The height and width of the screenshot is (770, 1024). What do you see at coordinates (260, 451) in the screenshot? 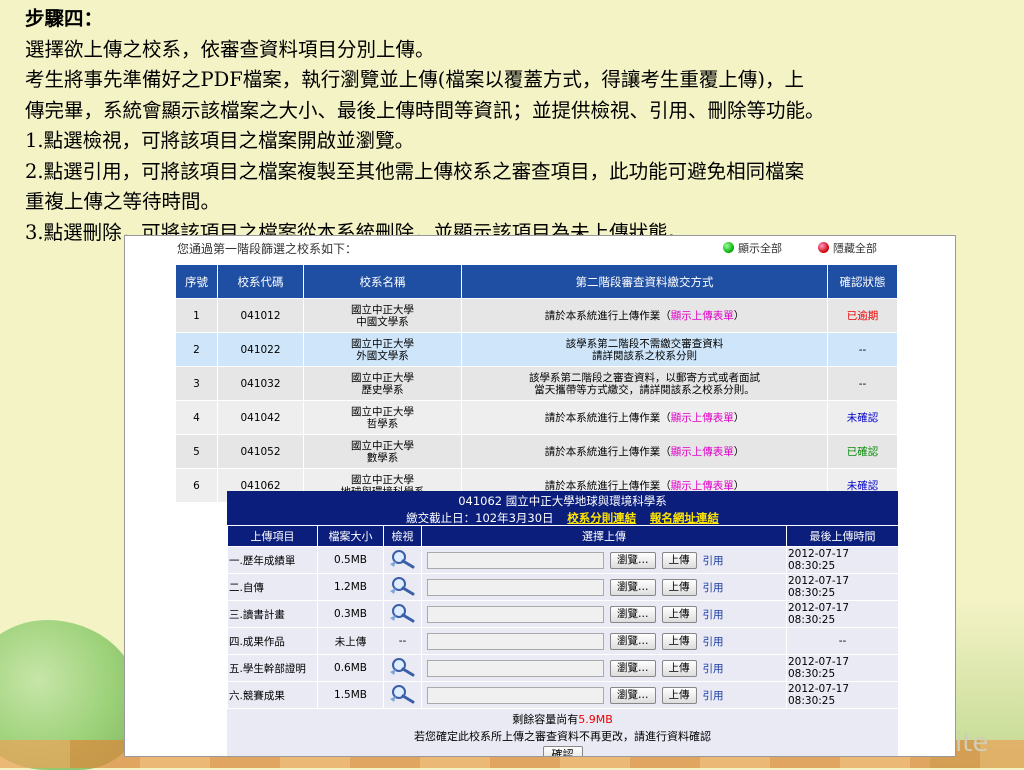
I see `department-code: 041052` at bounding box center [260, 451].